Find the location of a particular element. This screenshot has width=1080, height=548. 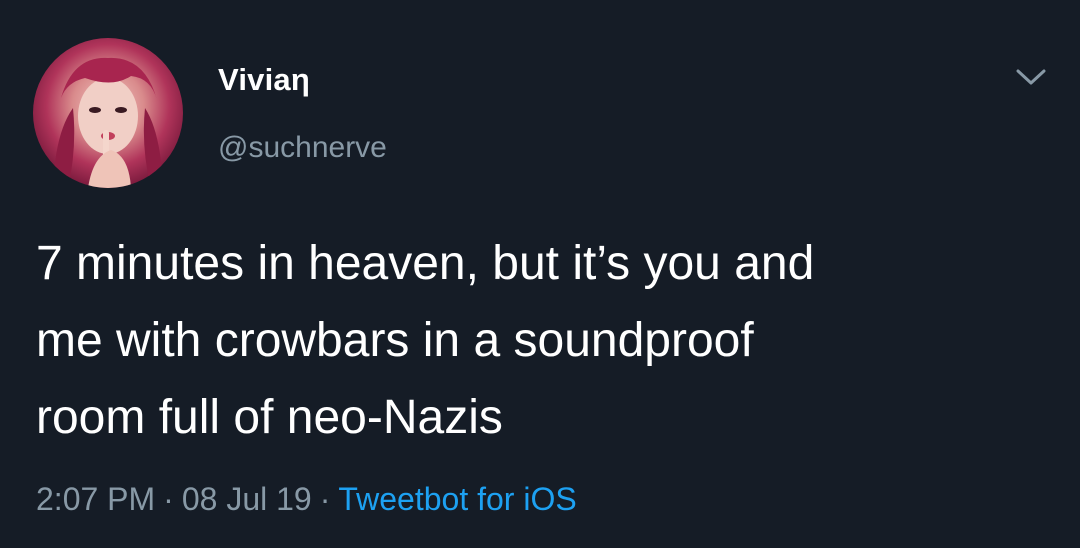

tweet-text-line: room full of neo-Nazis is located at coordinates (269, 417).